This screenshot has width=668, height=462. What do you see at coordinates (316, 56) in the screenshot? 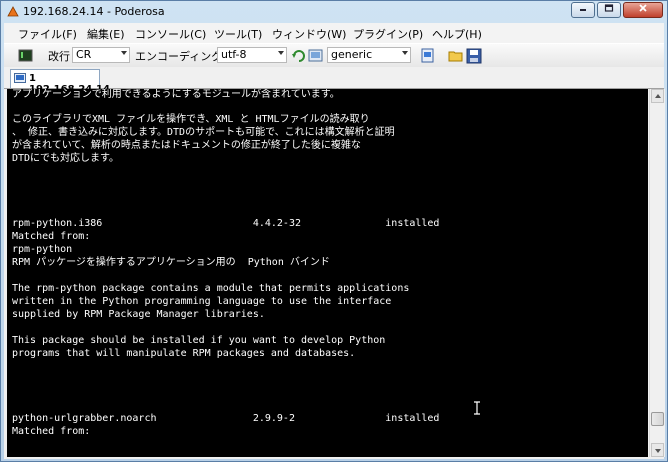
I see `terminal-settings-icon` at bounding box center [316, 56].